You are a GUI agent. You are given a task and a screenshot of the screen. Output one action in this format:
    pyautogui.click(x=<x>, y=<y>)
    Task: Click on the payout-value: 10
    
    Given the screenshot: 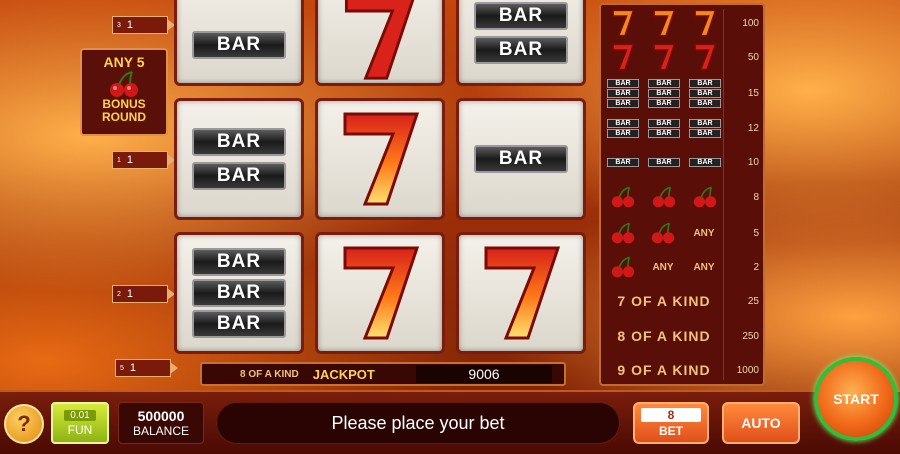 What is the action you would take?
    pyautogui.click(x=753, y=162)
    